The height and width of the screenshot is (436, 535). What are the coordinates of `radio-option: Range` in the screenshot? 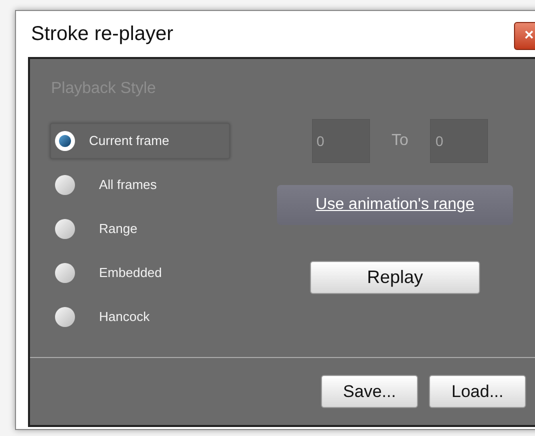 It's located at (140, 229).